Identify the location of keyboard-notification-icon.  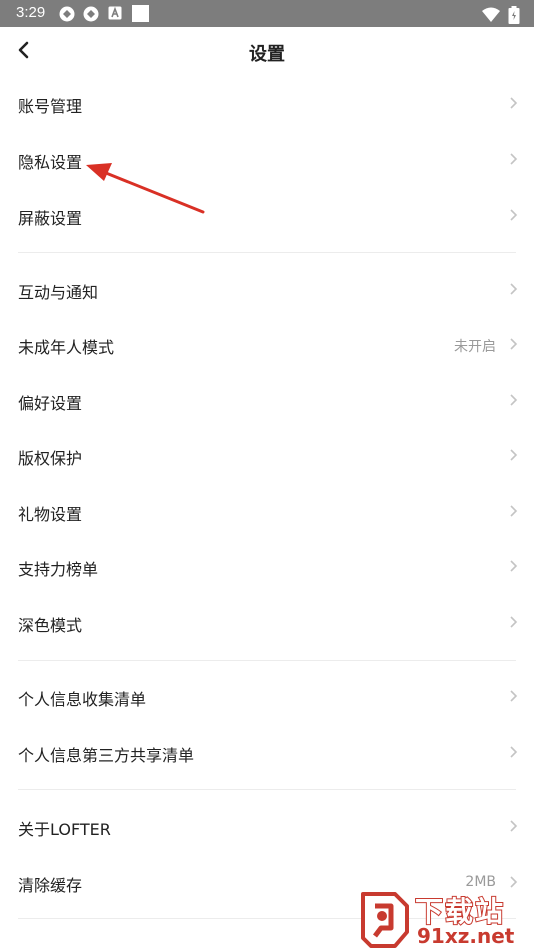
(115, 13).